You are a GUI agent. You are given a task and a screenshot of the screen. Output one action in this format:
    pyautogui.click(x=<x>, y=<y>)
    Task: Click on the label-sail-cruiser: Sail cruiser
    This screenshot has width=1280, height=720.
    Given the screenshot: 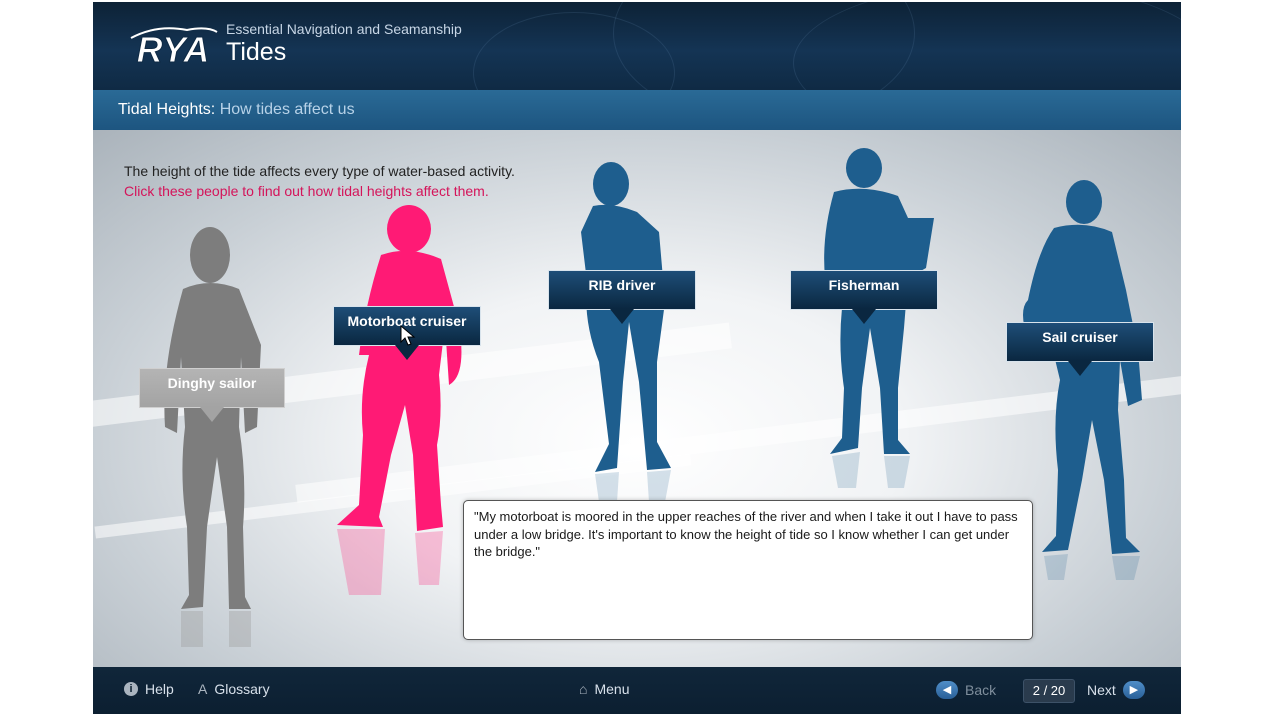 What is the action you would take?
    pyautogui.click(x=1080, y=349)
    